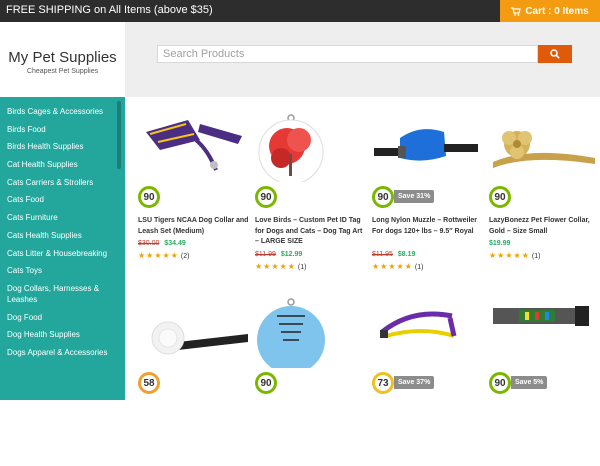 This screenshot has height=466, width=600. I want to click on product-card: 73 Save 37%, so click(428, 381).